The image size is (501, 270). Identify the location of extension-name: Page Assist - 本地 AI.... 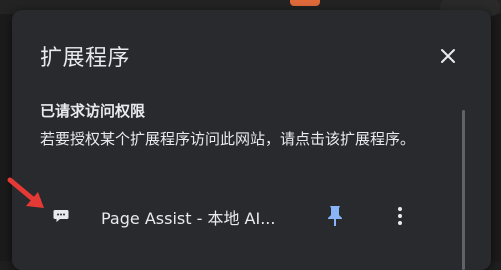
(188, 217).